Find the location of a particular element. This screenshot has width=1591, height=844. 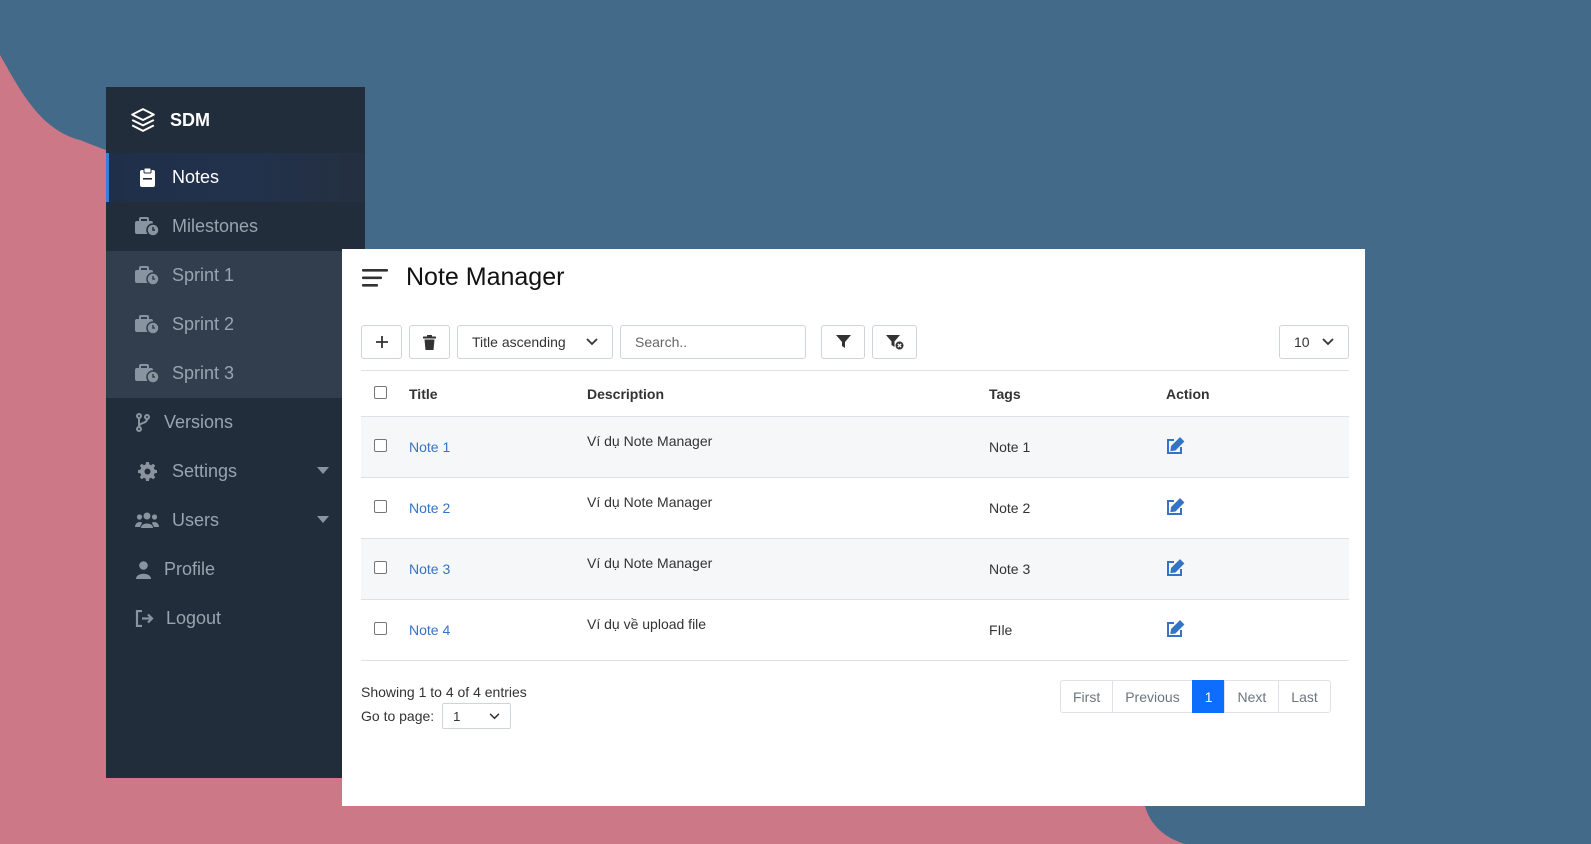

sidebar-item-sprint-1: Sprint 1 is located at coordinates (235, 275).